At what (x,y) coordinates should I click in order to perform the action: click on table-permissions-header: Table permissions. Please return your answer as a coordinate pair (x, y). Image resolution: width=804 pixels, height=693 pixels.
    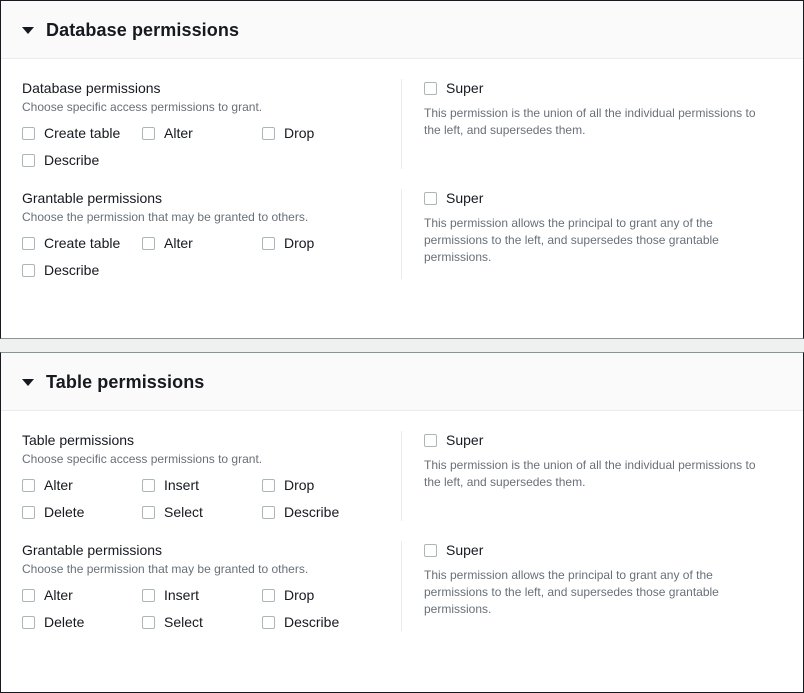
    Looking at the image, I should click on (402, 382).